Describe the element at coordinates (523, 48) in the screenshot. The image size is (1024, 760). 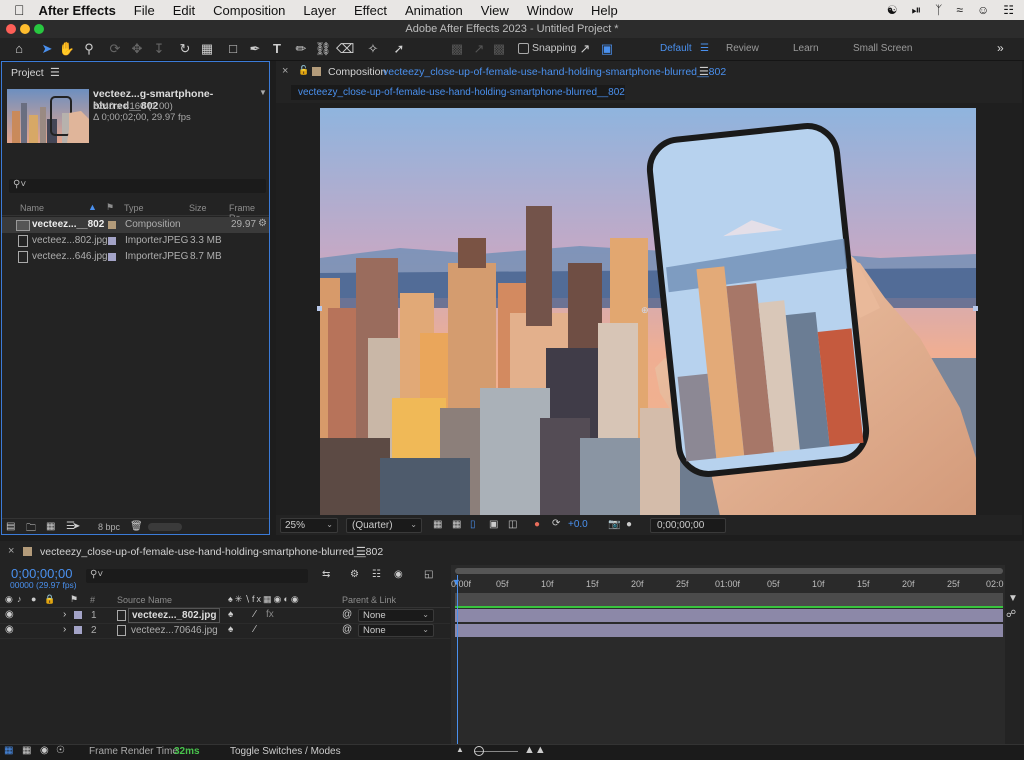
I see `snapping-checkbox` at that location.